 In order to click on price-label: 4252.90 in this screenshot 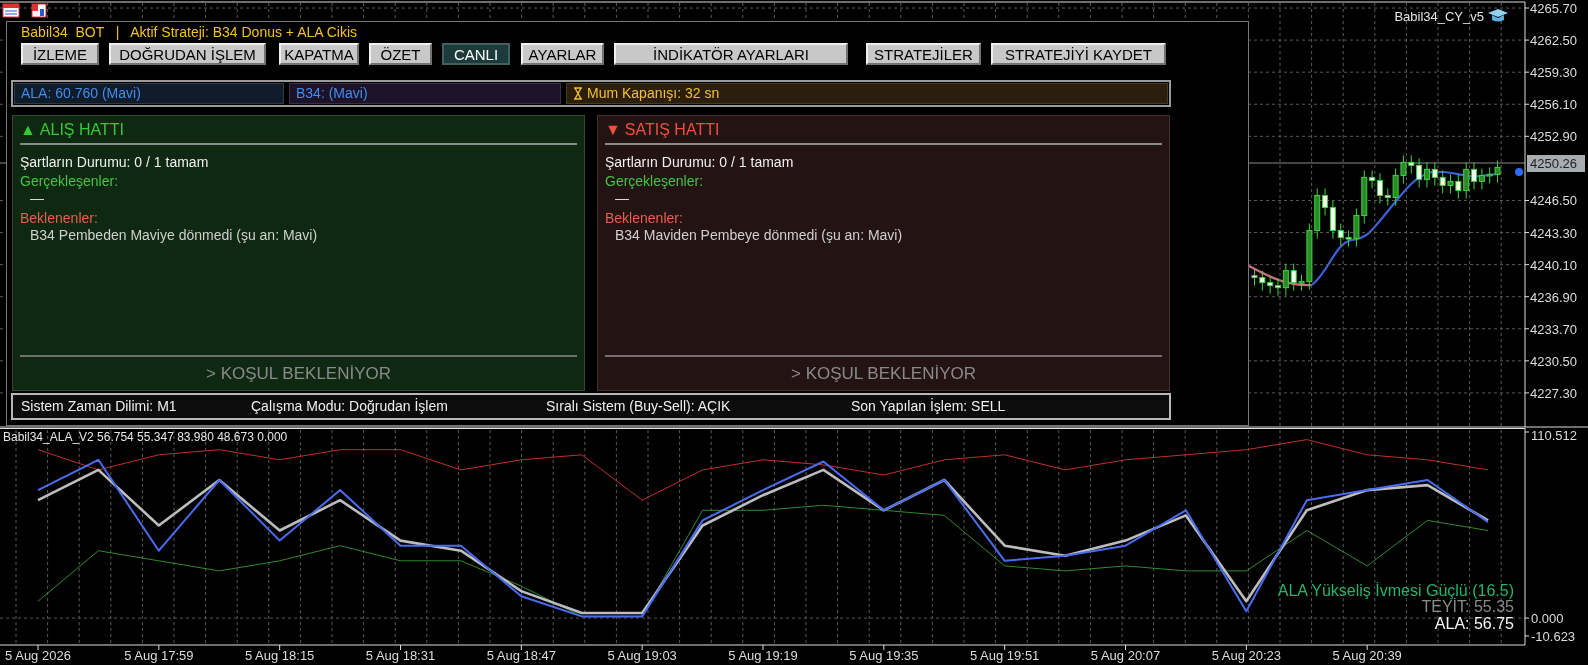, I will do `click(1553, 137)`.